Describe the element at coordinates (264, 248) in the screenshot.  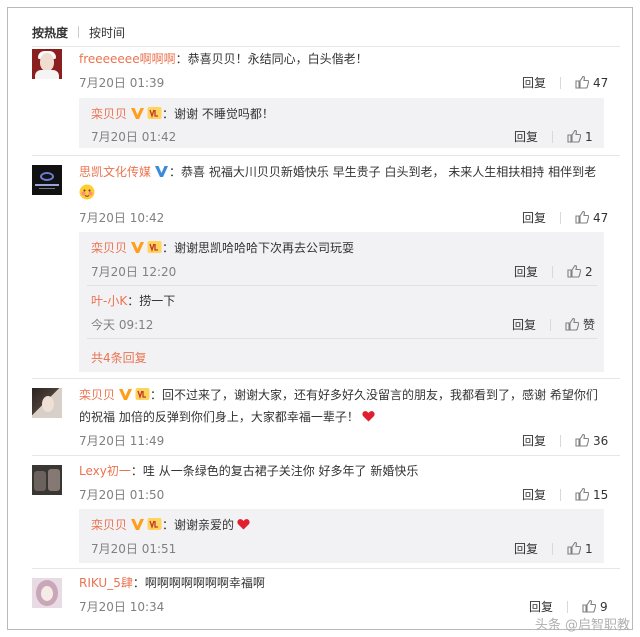
I see `reply-text: 谢谢思凯哈哈哈下次再去公司玩耍` at that location.